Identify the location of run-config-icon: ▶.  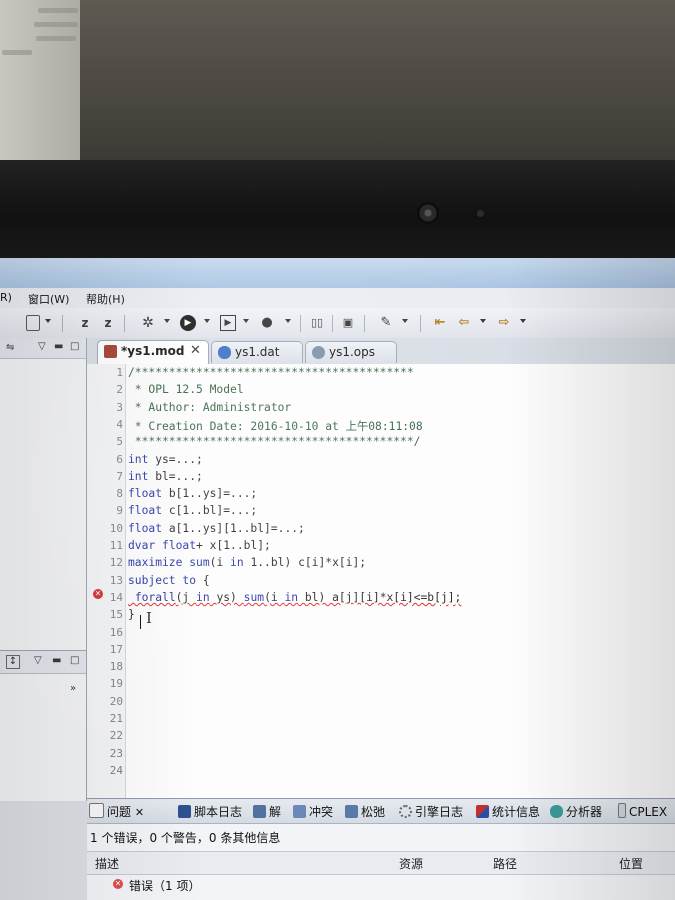
(228, 323).